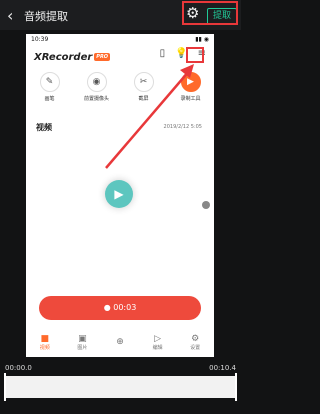 This screenshot has height=414, width=320. I want to click on phone-status-bar: 10:39 ▮▮ ◉, so click(120, 40).